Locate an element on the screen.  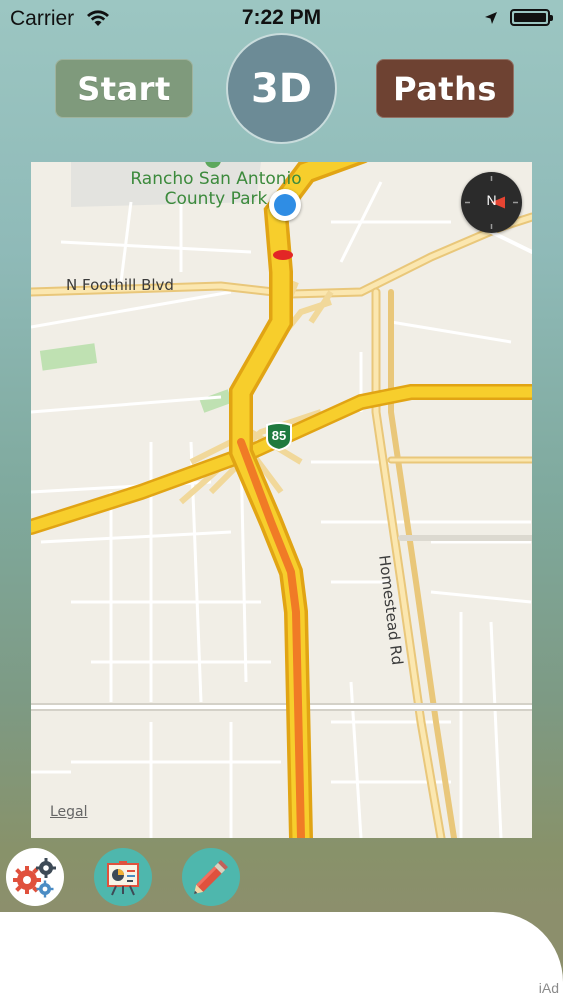
compass-button: N is located at coordinates (491, 202).